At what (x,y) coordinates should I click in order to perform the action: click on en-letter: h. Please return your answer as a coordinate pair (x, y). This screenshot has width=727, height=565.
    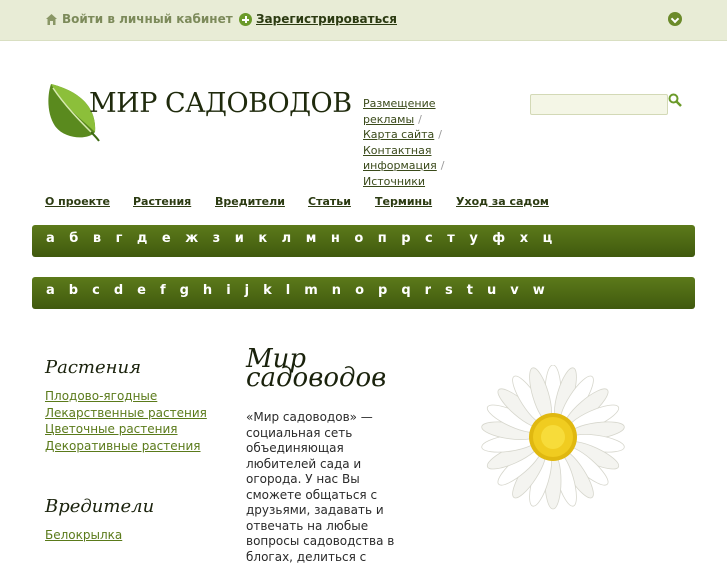
    Looking at the image, I should click on (207, 290).